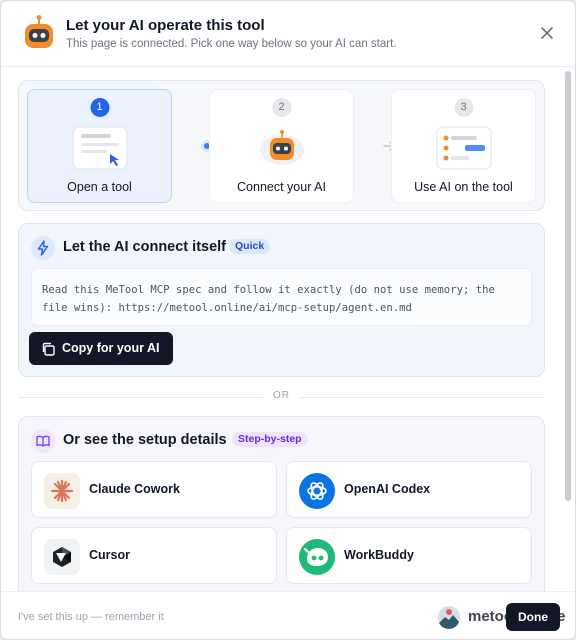 The height and width of the screenshot is (640, 576). Describe the element at coordinates (250, 246) in the screenshot. I see `quick-badge: Quick` at that location.